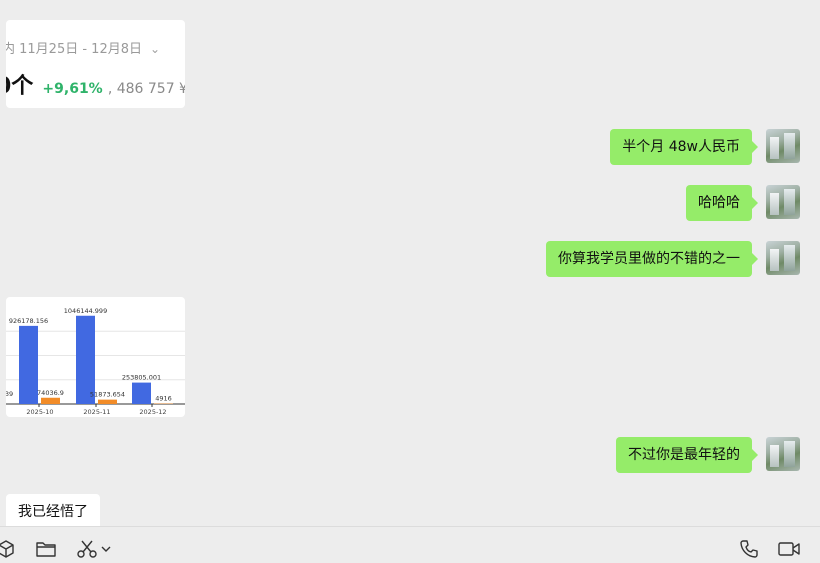  I want to click on x-tick-label: 2025-11, so click(96, 412).